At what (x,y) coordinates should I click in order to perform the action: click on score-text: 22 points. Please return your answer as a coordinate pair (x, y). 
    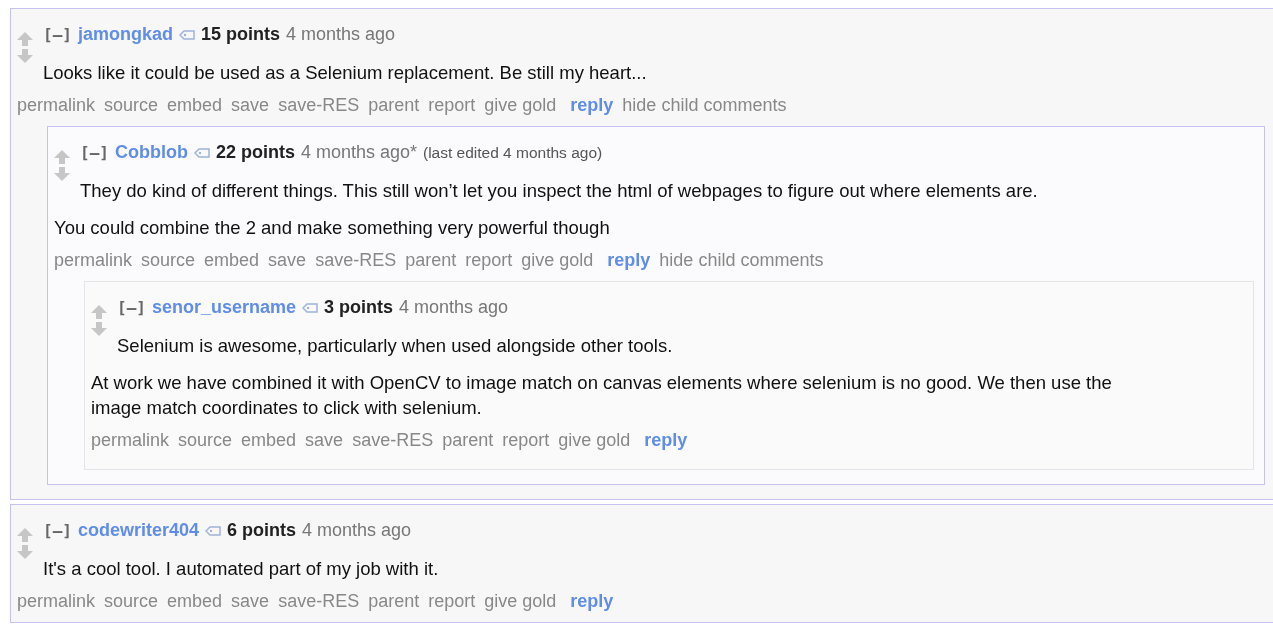
    Looking at the image, I should click on (255, 152).